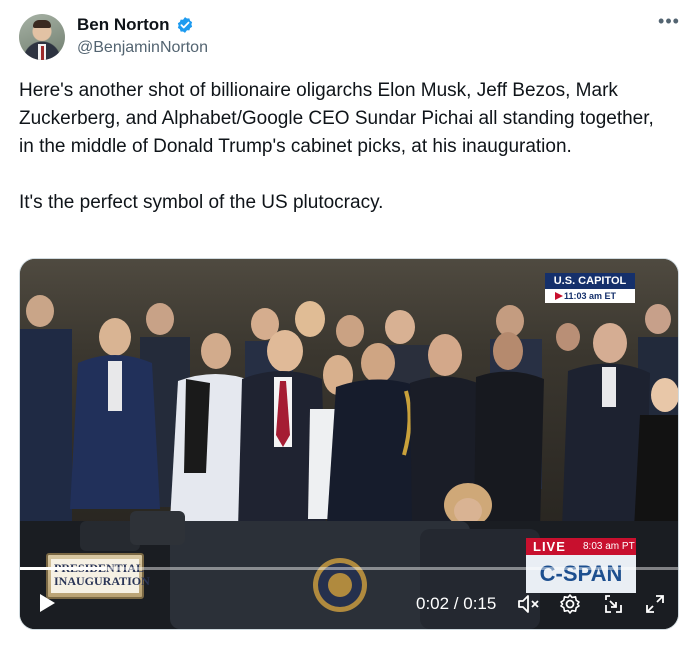 This screenshot has height=646, width=700. What do you see at coordinates (590, 281) in the screenshot?
I see `bug-title: U.S. CAPITOL` at bounding box center [590, 281].